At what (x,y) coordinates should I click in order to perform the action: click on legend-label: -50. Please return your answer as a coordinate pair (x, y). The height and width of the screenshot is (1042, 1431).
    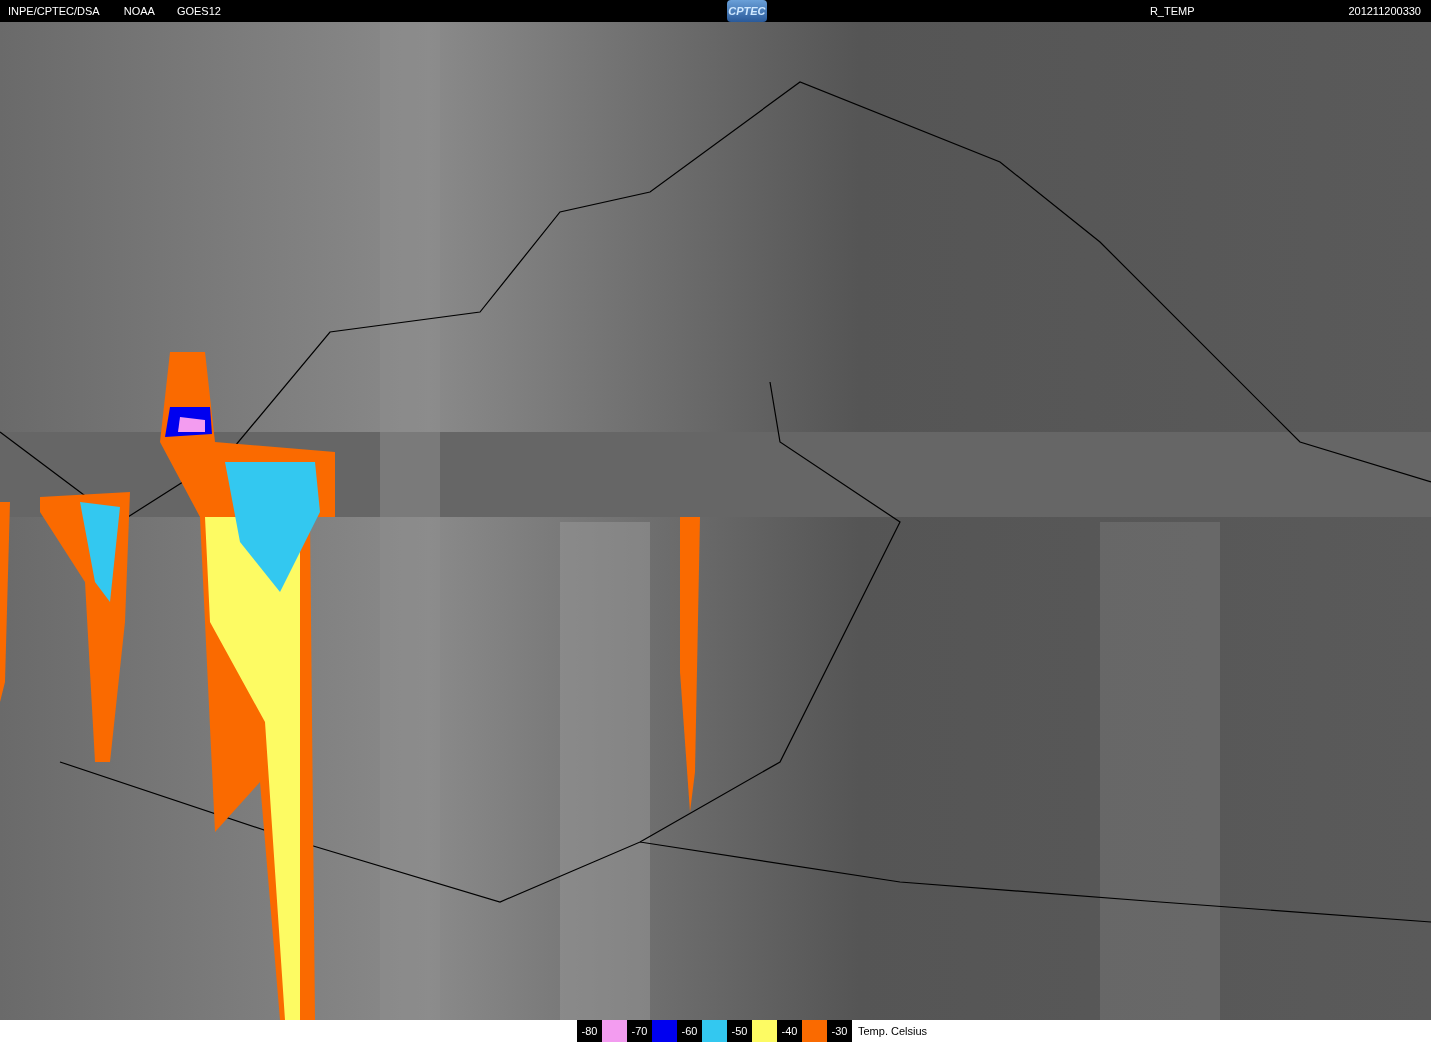
    Looking at the image, I should click on (739, 1031).